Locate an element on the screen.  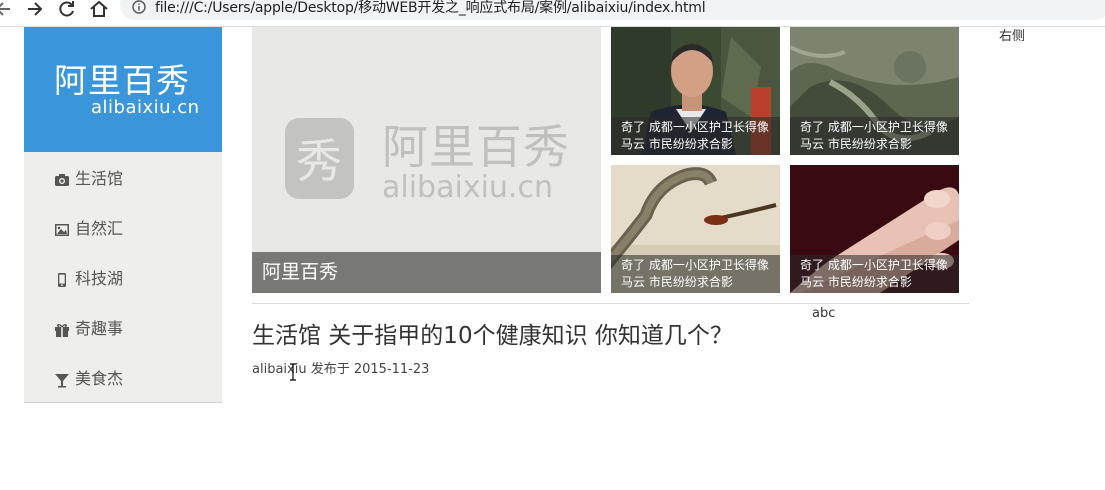
right-column-label: 右侧 is located at coordinates (1012, 36).